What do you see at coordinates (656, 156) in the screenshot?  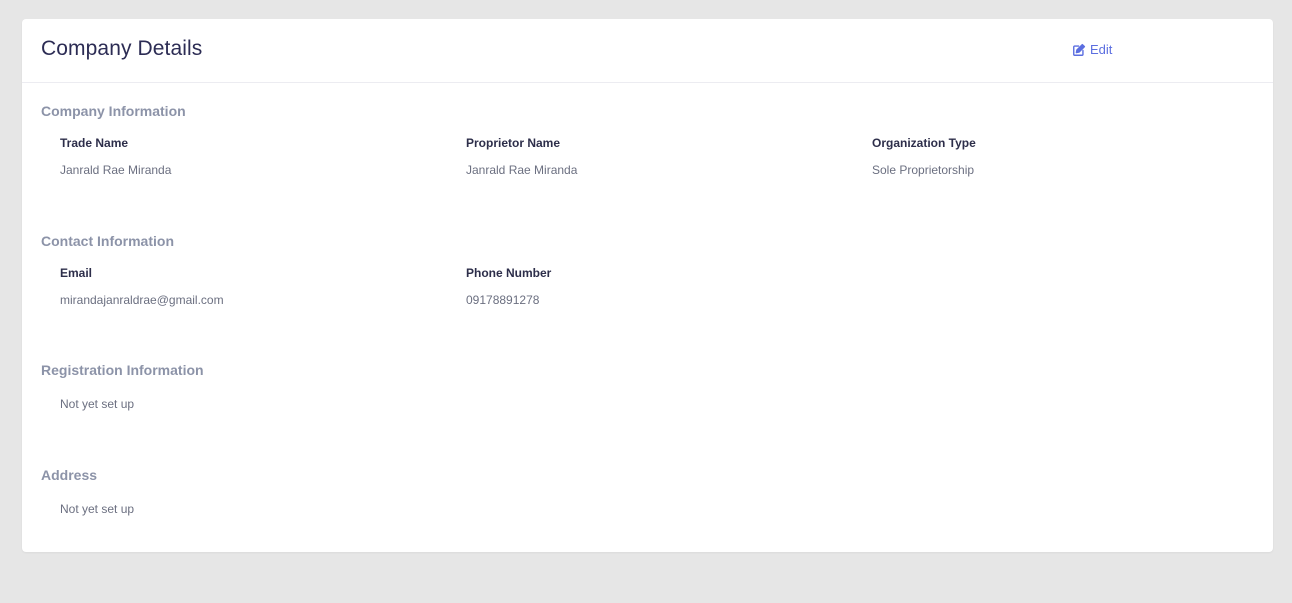 I see `field-proprietor-name: Proprietor Name Janrald Rae Miranda` at bounding box center [656, 156].